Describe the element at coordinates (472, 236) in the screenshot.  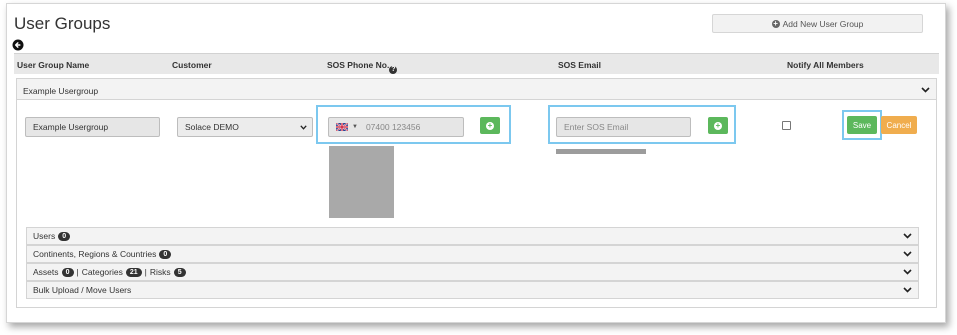
I see `users-section: Users 0` at that location.